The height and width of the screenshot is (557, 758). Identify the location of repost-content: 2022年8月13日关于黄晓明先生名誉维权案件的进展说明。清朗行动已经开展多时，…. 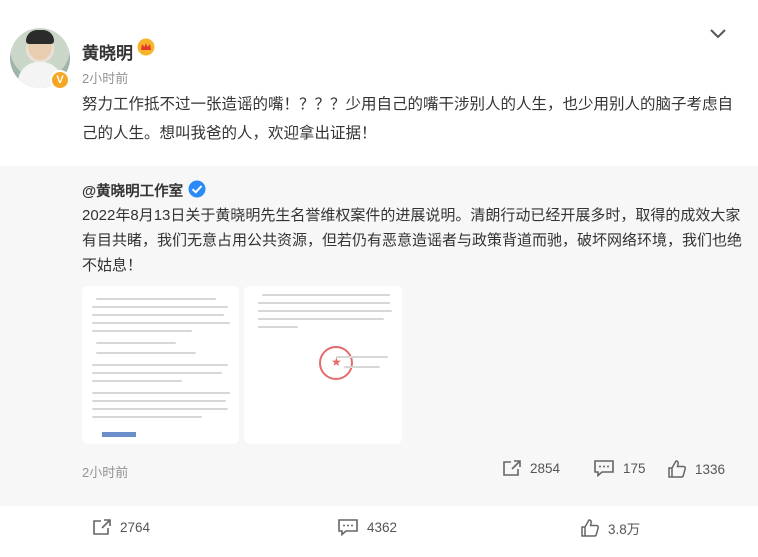
(412, 240).